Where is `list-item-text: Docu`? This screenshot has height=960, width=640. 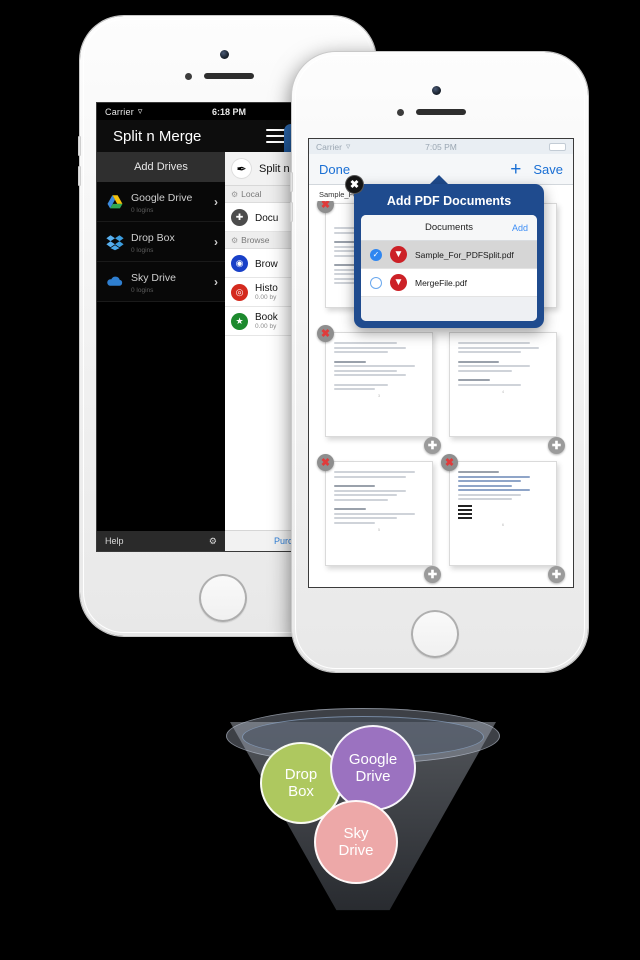 list-item-text: Docu is located at coordinates (266, 217).